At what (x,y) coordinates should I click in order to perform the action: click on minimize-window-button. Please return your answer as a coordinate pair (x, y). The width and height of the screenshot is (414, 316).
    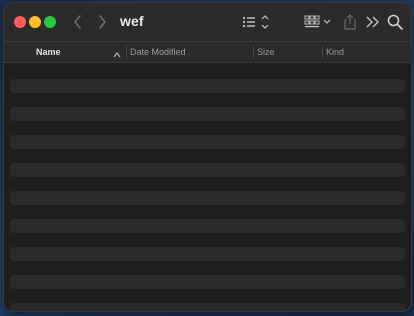
    Looking at the image, I should click on (35, 22).